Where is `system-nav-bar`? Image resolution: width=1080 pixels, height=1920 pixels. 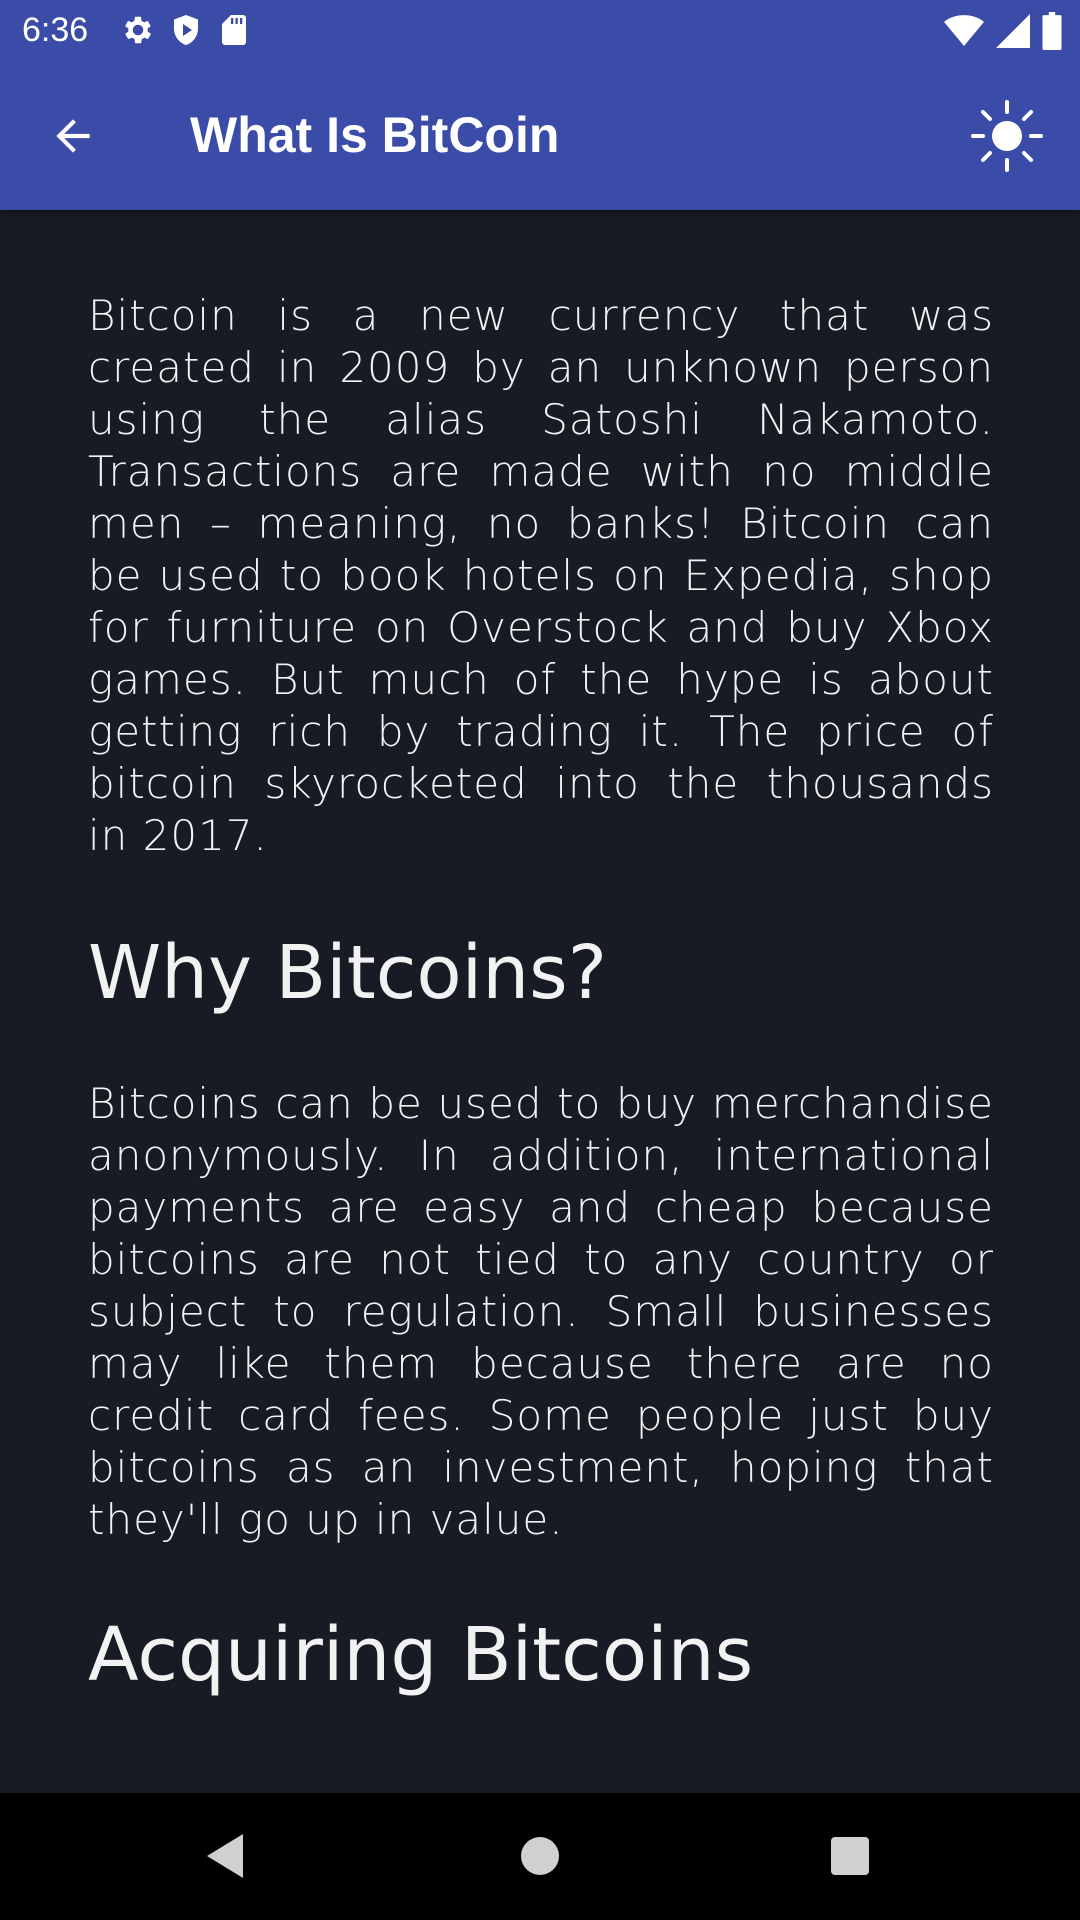
system-nav-bar is located at coordinates (540, 1856).